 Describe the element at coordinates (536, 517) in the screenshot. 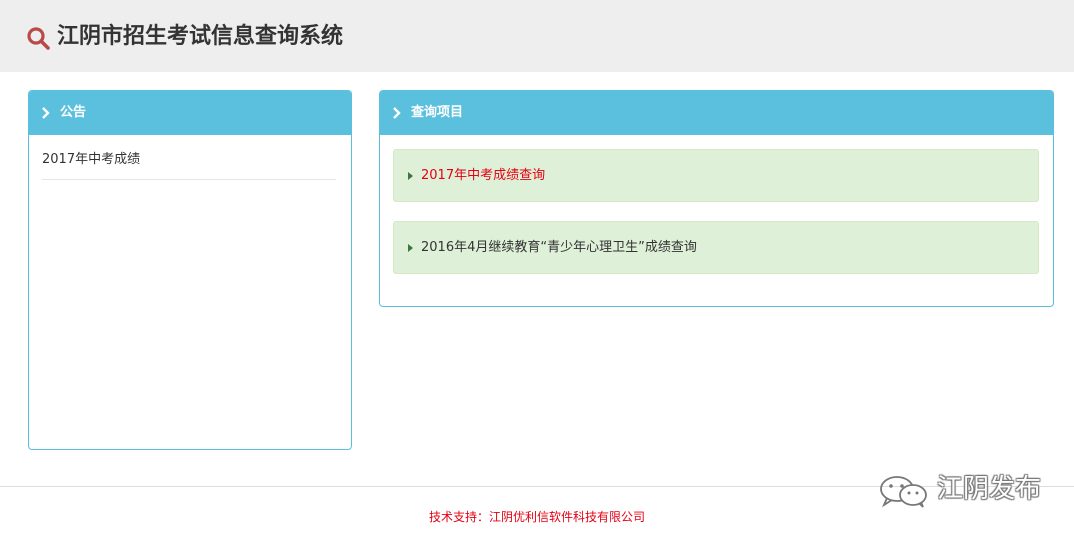

I see `footer-credit: 技术支持：江阴优利信软件科技有限公司` at that location.